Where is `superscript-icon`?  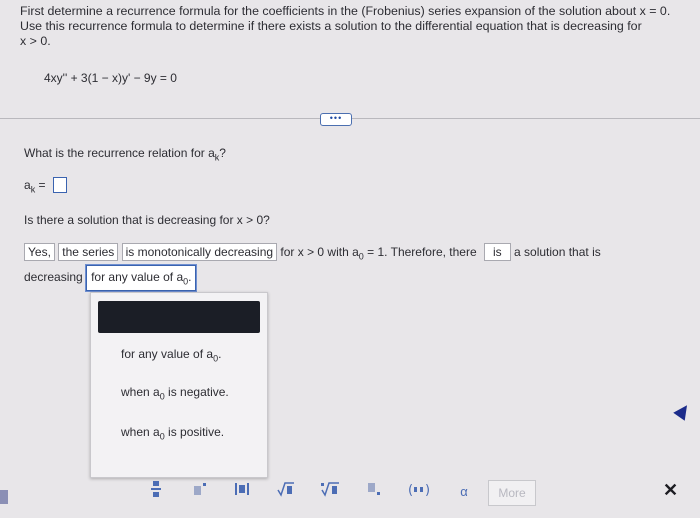
superscript-icon is located at coordinates (200, 492).